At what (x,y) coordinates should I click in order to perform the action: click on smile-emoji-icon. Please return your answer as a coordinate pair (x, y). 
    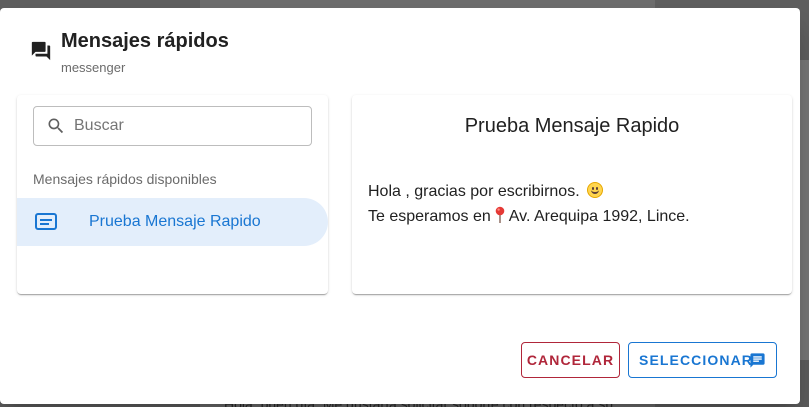
    Looking at the image, I should click on (595, 190).